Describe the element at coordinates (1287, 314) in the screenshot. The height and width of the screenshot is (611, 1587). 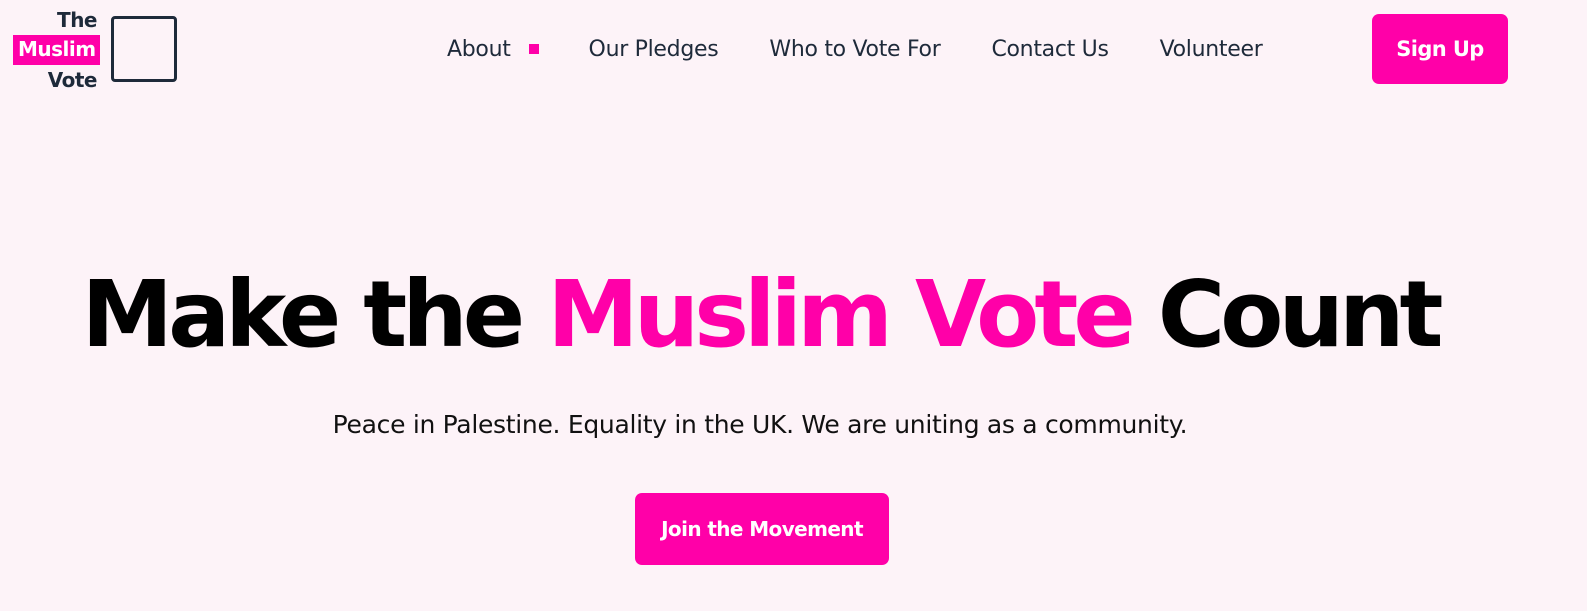
I see `hero-title-part2: Count` at that location.